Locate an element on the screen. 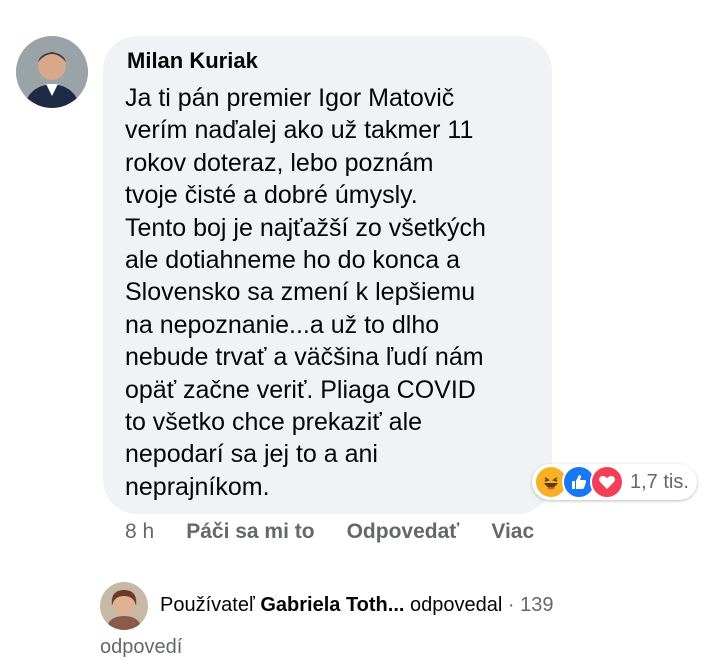  comment-line: to všetko chce prekaziť ale is located at coordinates (274, 422).